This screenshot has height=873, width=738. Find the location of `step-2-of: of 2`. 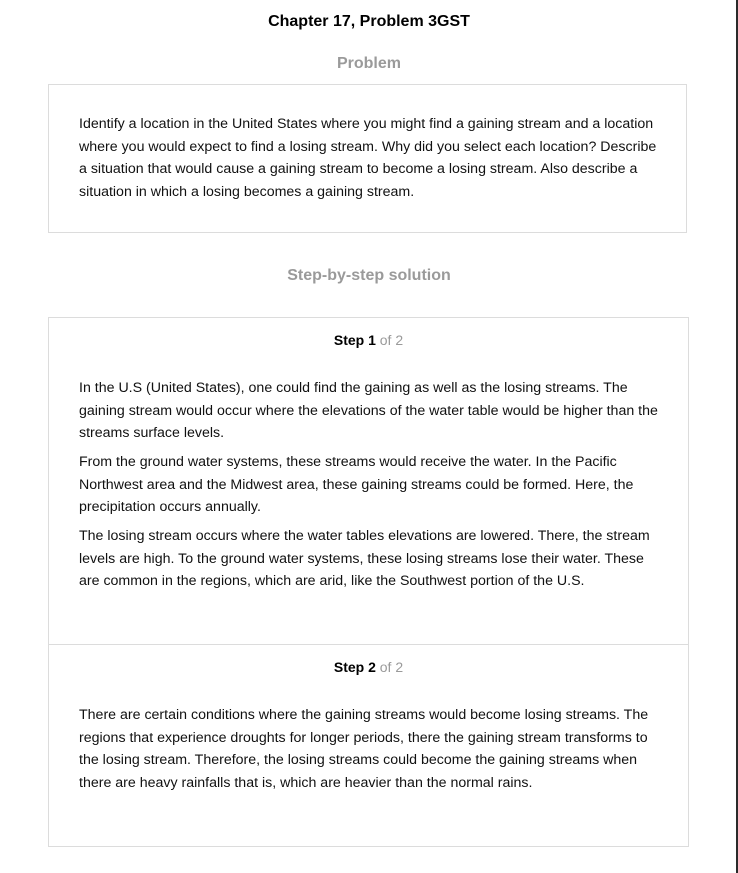

step-2-of: of 2 is located at coordinates (391, 667).